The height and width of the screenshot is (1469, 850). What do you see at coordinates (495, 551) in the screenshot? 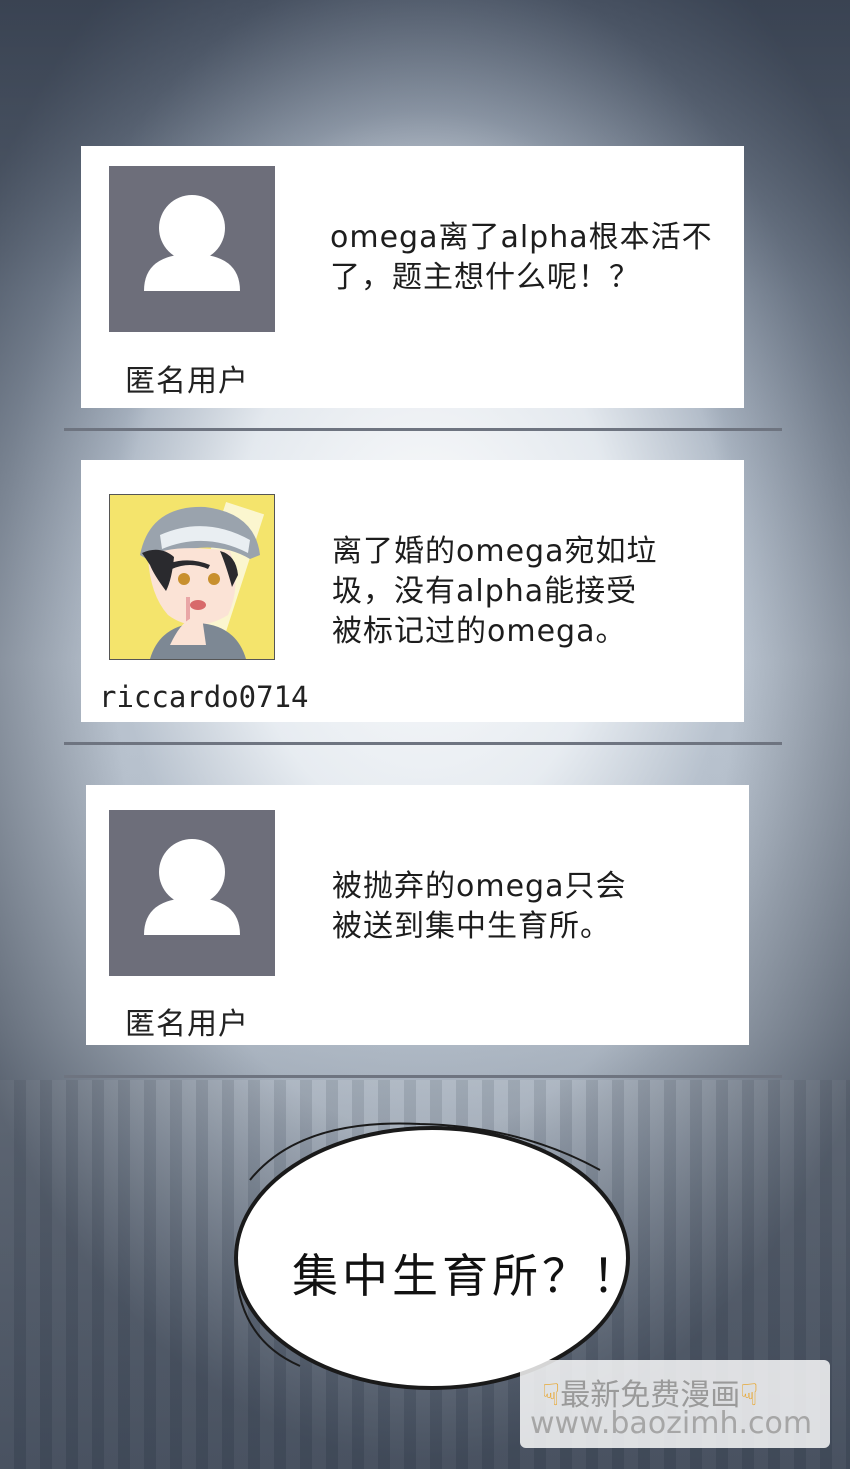
I see `comment-line: 离了婚的omega宛如垃` at bounding box center [495, 551].